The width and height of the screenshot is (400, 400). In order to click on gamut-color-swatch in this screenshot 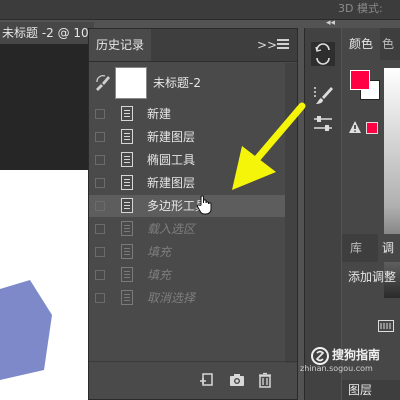, I will do `click(372, 128)`.